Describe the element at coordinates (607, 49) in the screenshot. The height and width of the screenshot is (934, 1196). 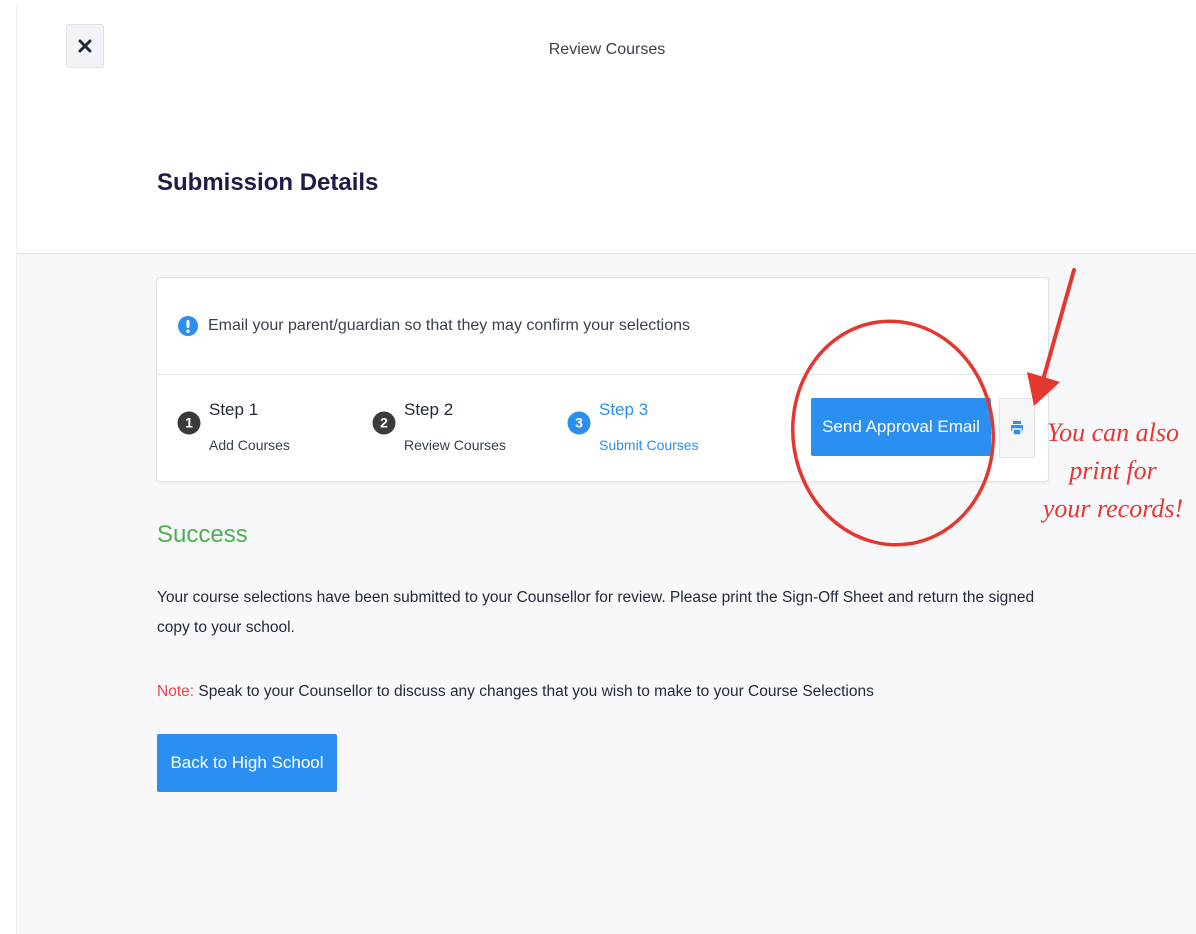
I see `page-header-title: Review Courses` at that location.